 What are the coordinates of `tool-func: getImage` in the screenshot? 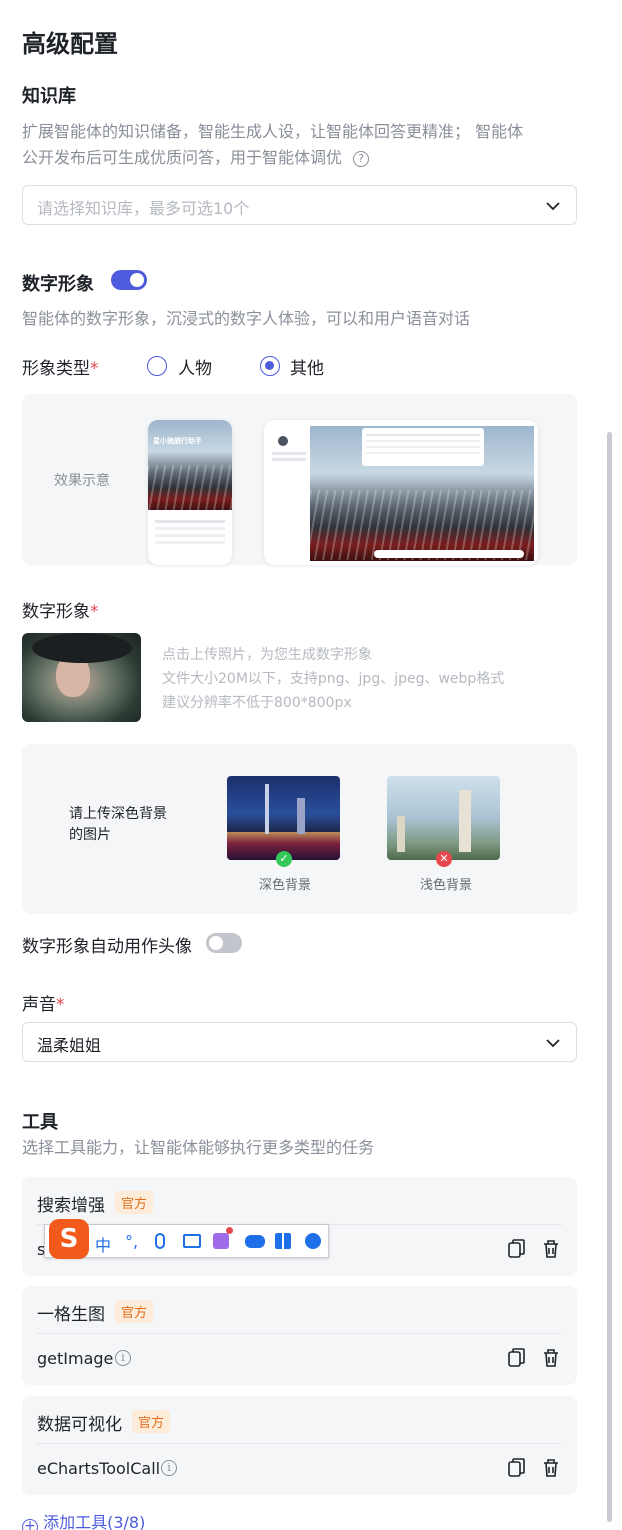 It's located at (75, 1358).